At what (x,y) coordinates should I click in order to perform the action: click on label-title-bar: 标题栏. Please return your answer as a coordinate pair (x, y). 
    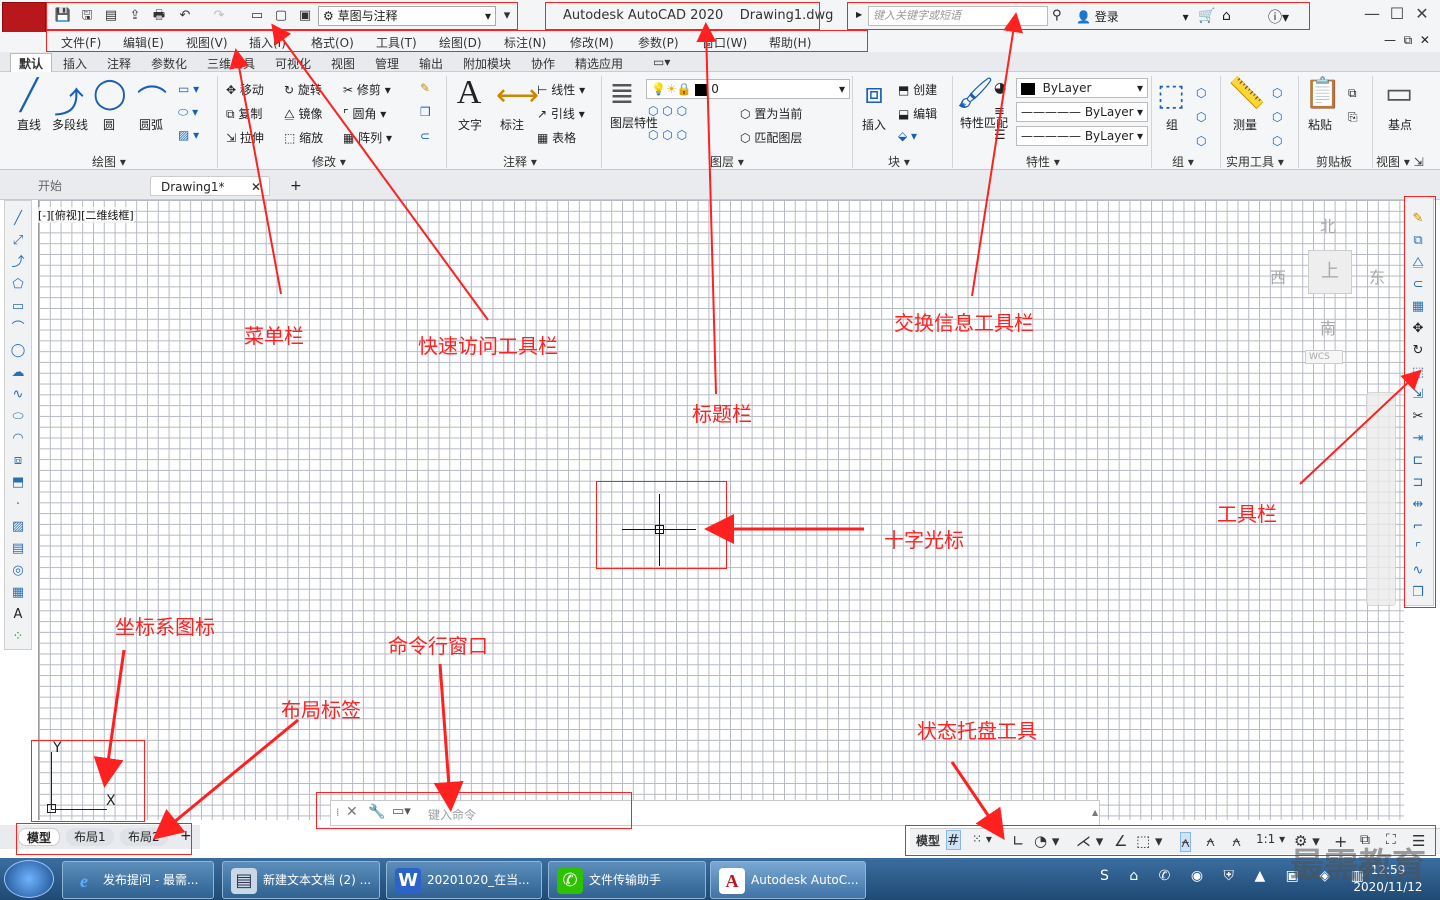
    Looking at the image, I should click on (722, 414).